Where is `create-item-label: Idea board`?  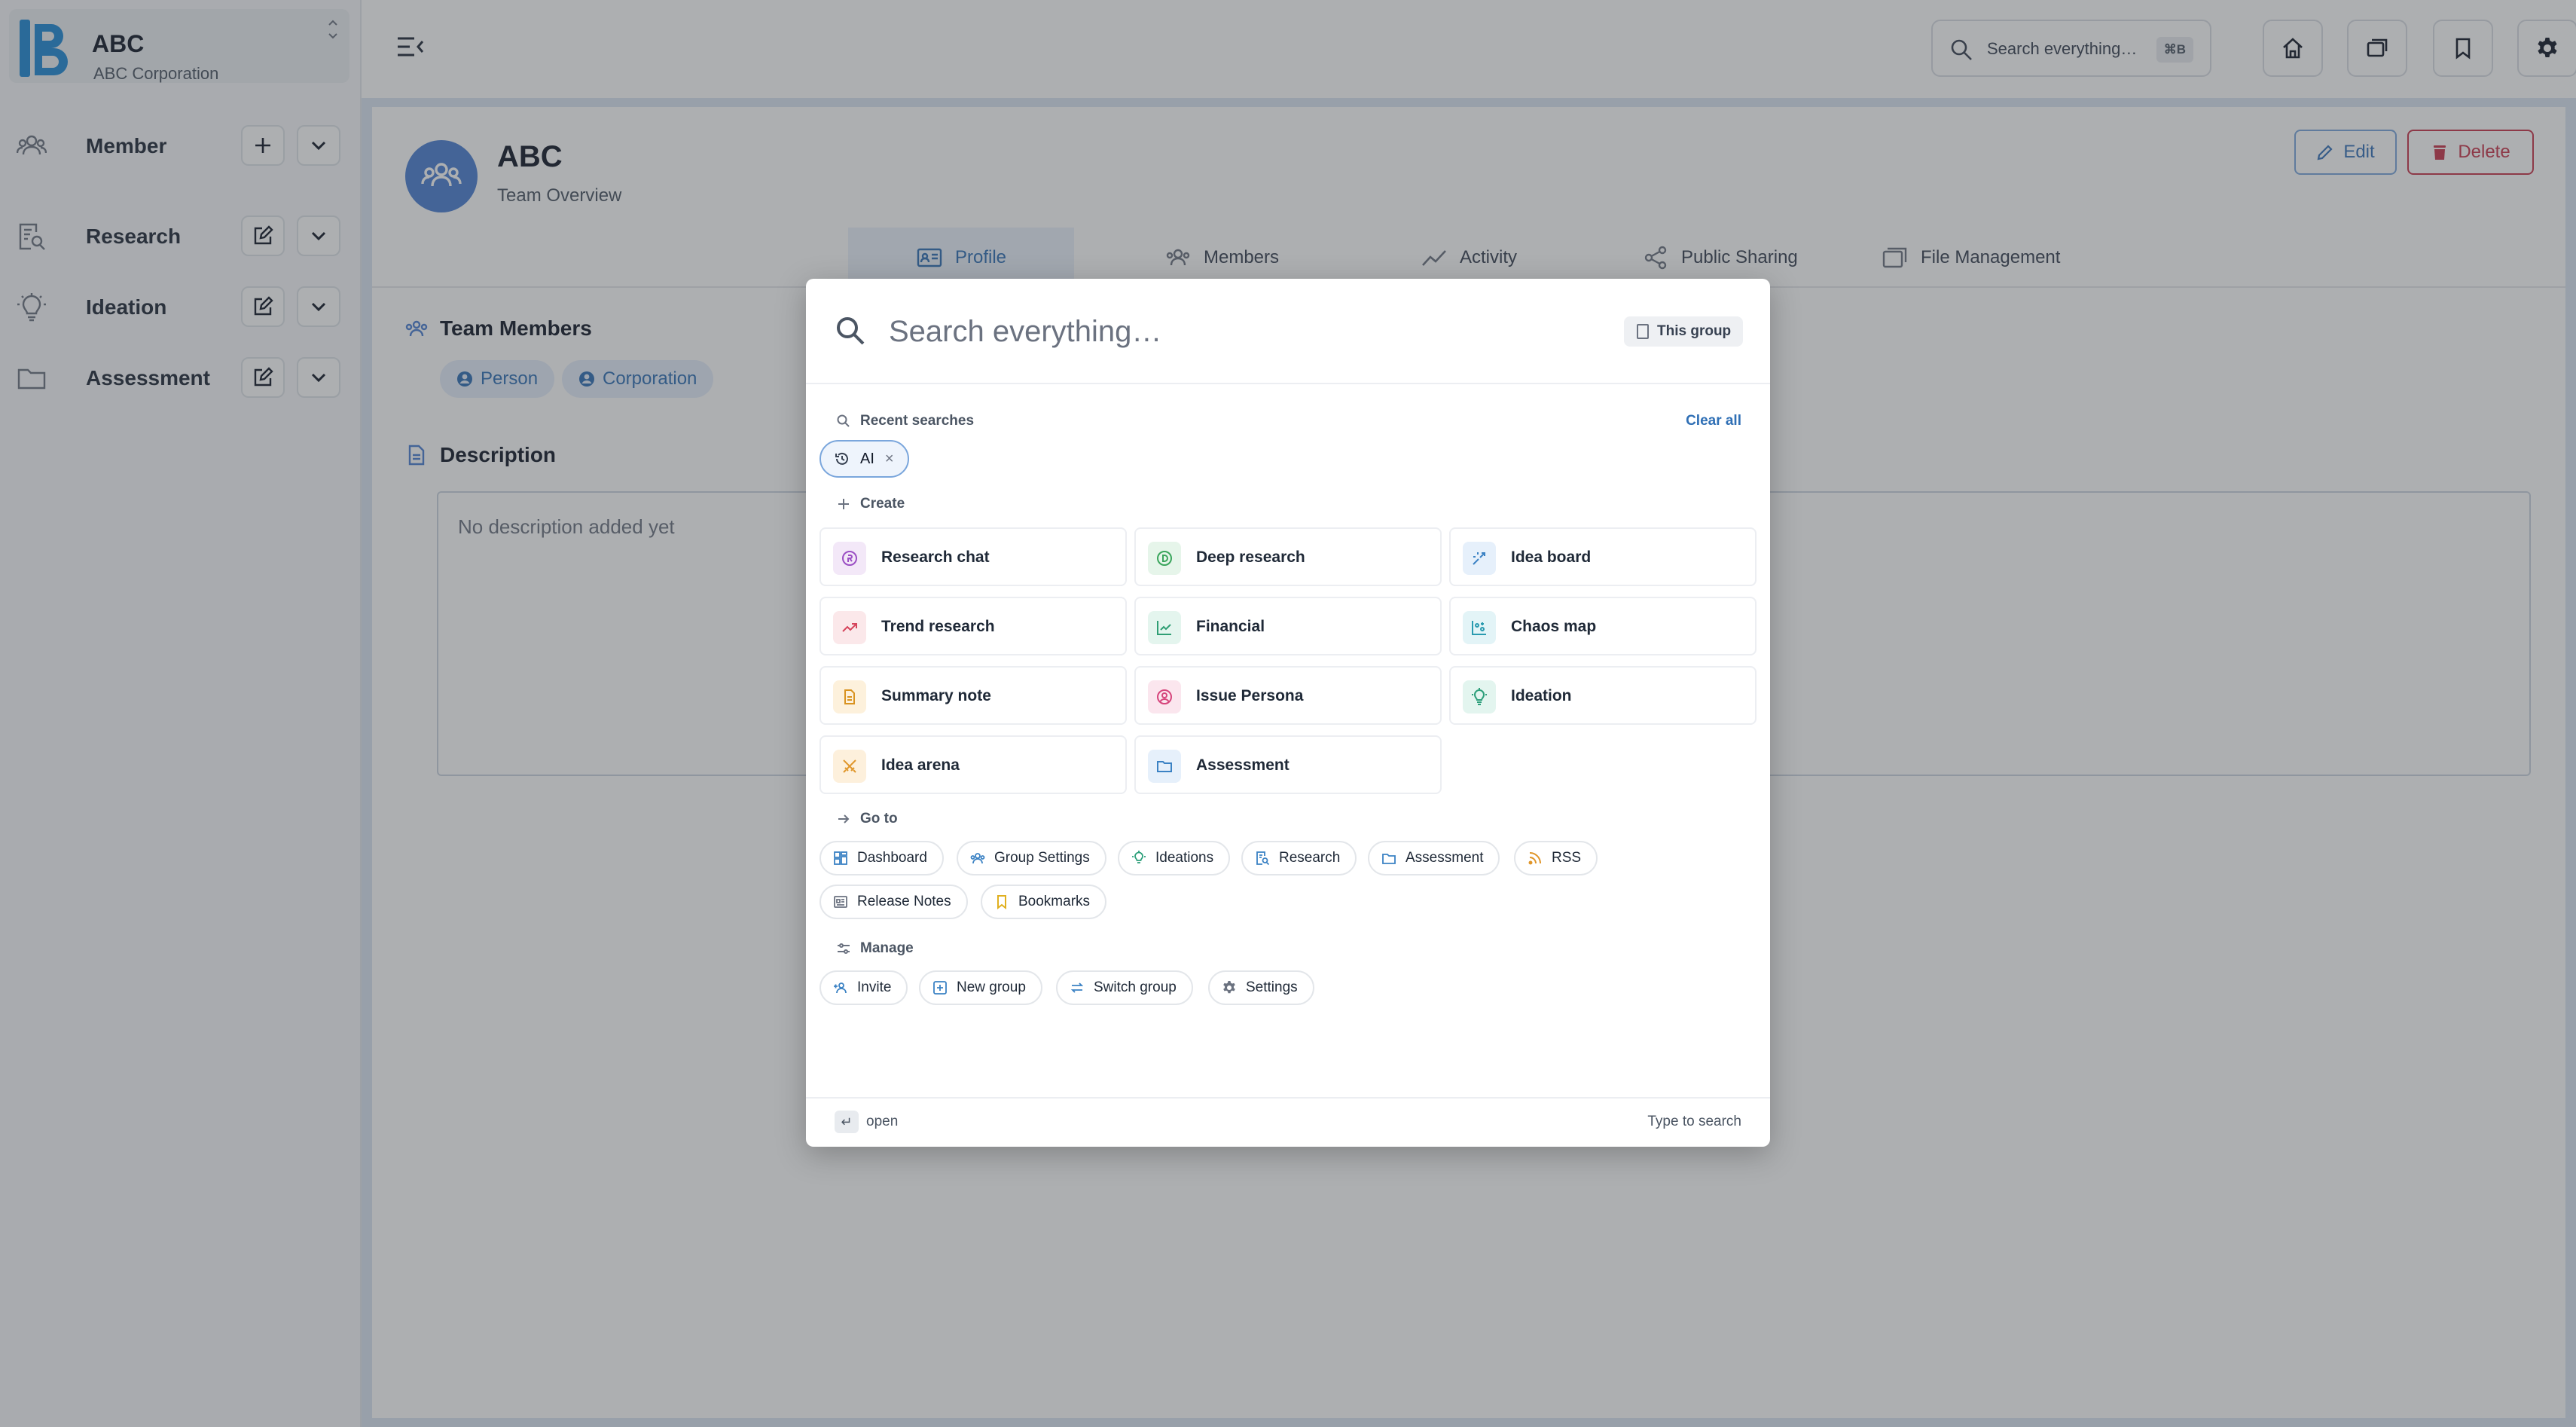 create-item-label: Idea board is located at coordinates (1552, 557).